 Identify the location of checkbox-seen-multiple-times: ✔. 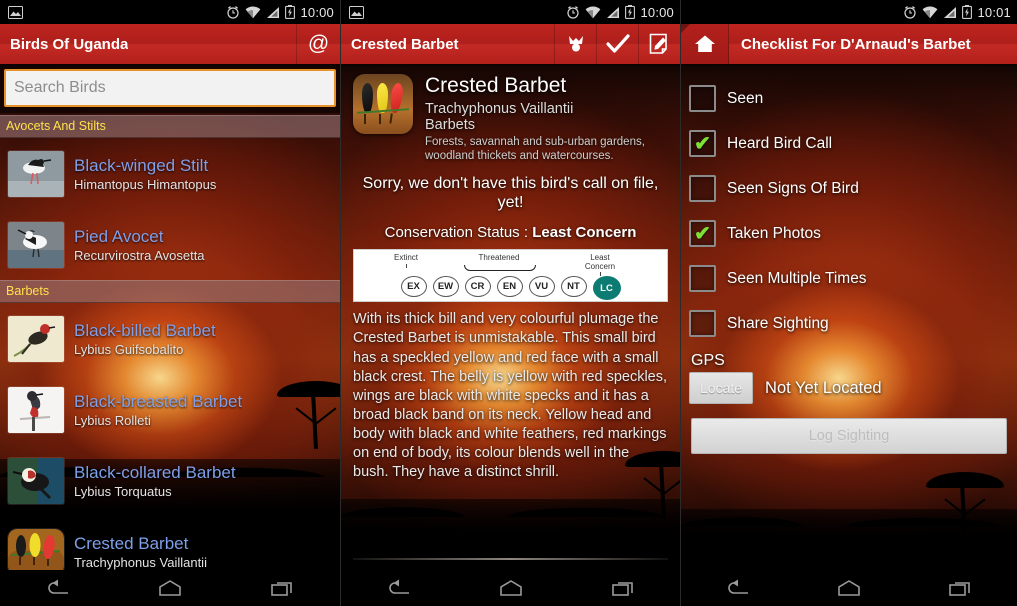
(702, 278).